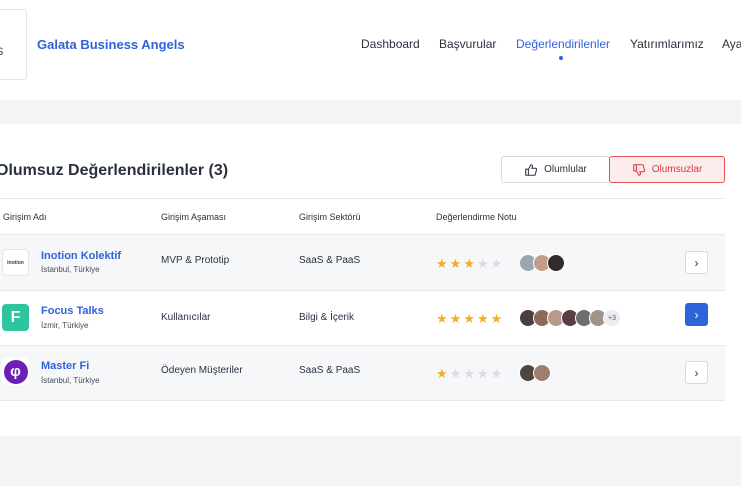 This screenshot has width=741, height=486. Describe the element at coordinates (467, 44) in the screenshot. I see `nav-applications: Başvurular` at that location.